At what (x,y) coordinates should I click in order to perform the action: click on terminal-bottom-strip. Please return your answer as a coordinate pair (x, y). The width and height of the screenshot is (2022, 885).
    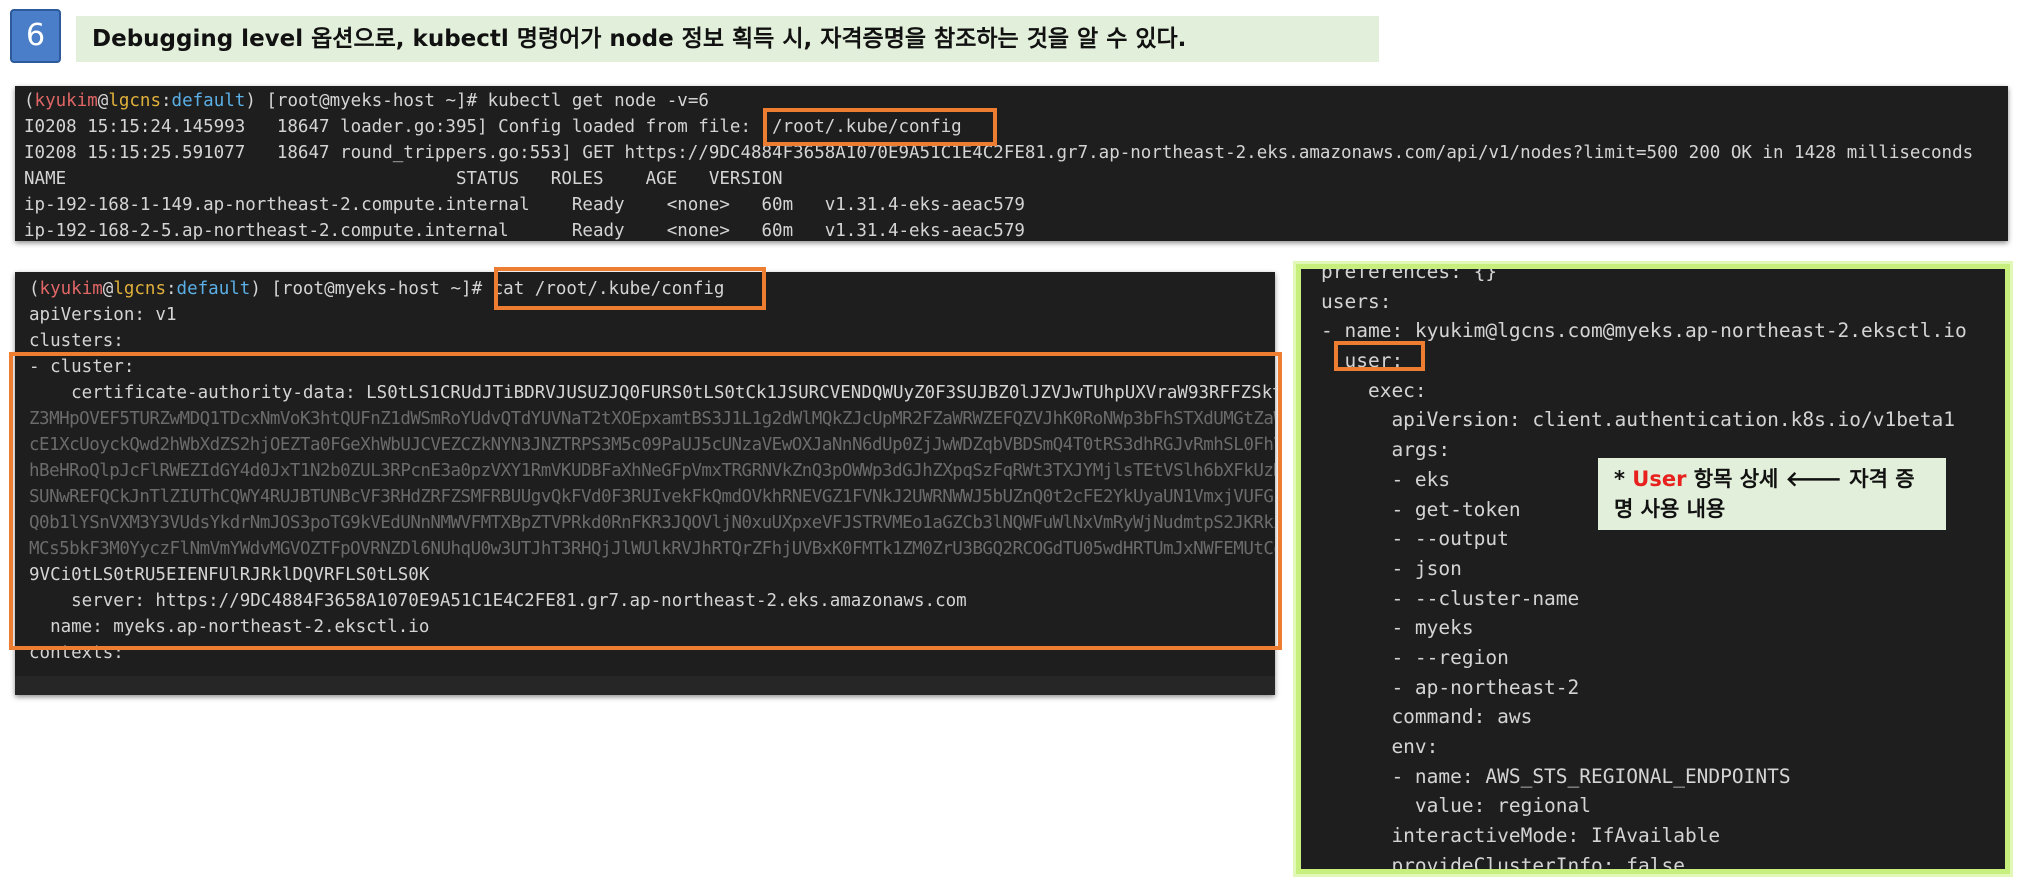
    Looking at the image, I should click on (645, 685).